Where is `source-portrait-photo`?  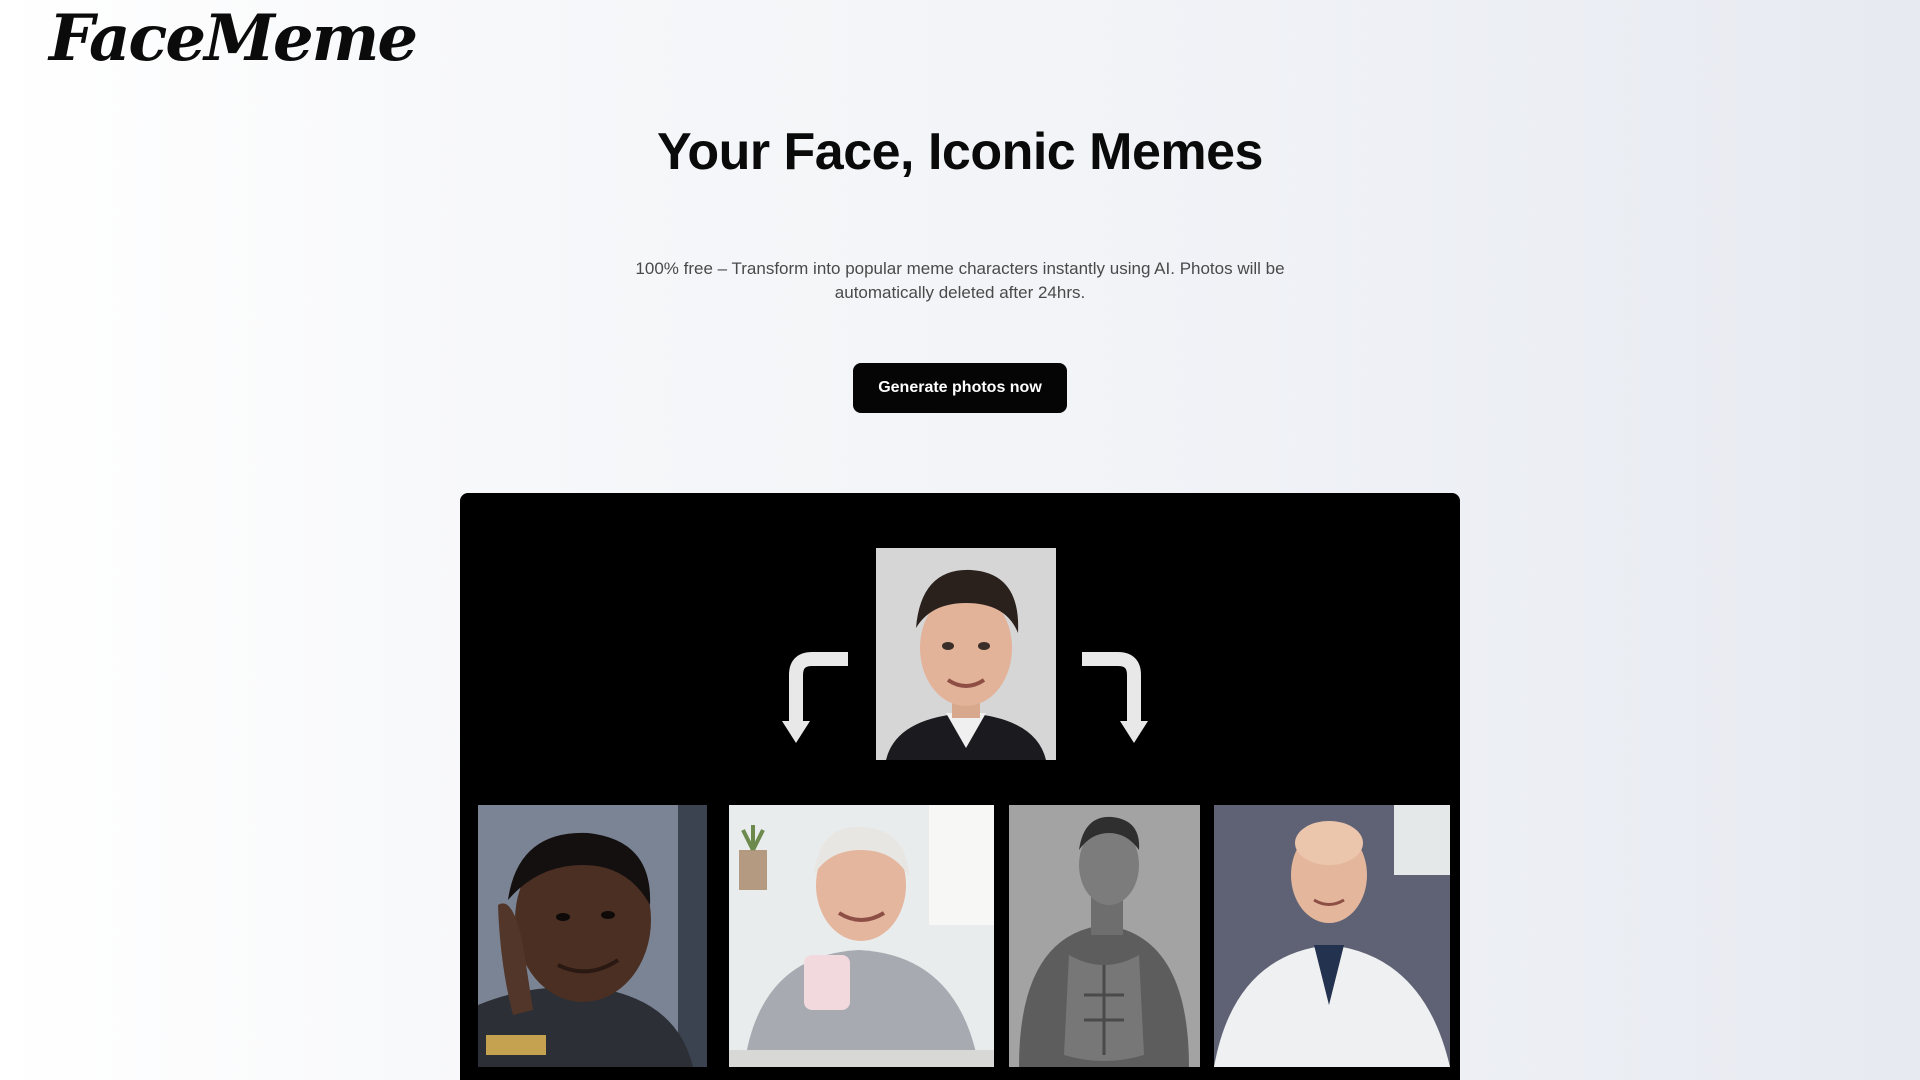 source-portrait-photo is located at coordinates (966, 654).